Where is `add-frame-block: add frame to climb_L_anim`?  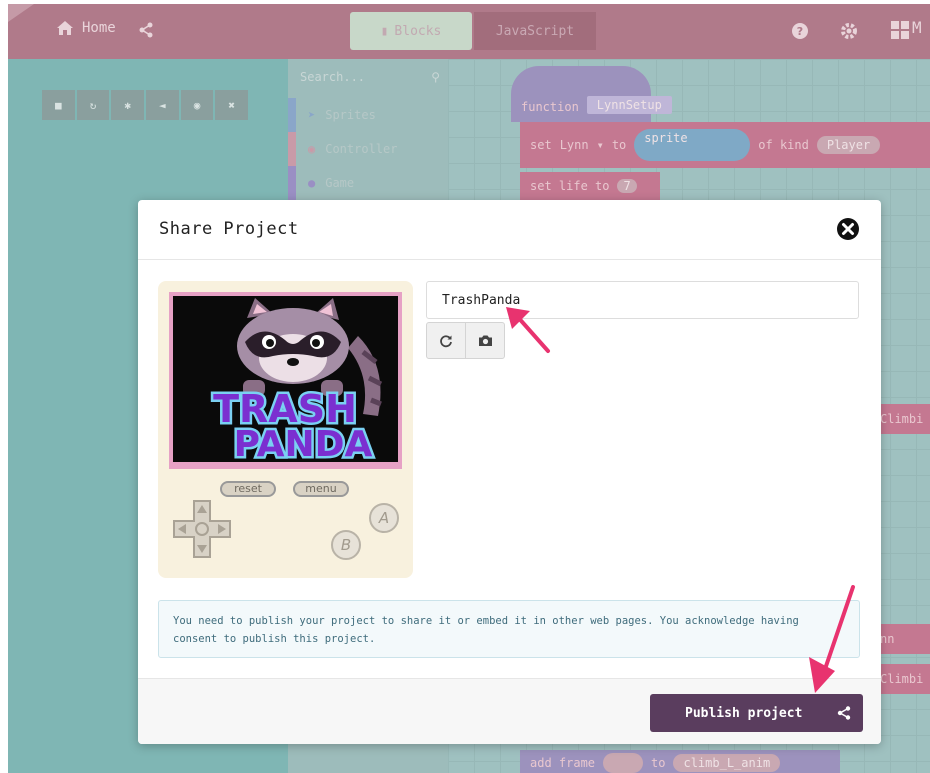 add-frame-block: add frame to climb_L_anim is located at coordinates (680, 761).